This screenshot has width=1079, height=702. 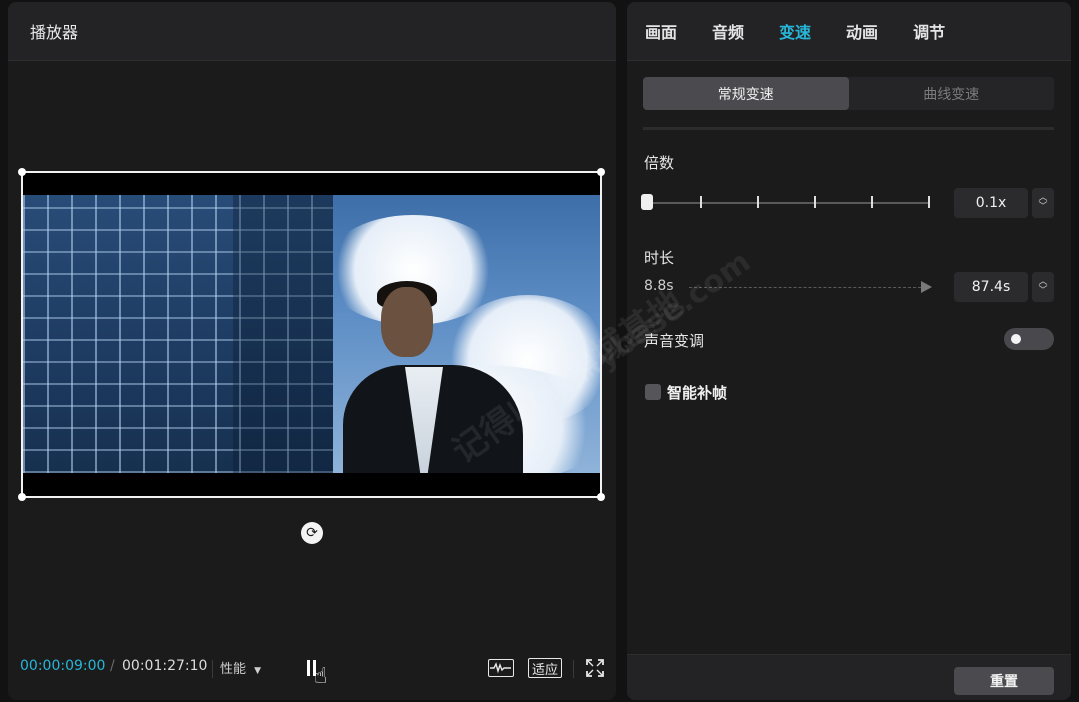 What do you see at coordinates (1029, 339) in the screenshot?
I see `pitch-toggle` at bounding box center [1029, 339].